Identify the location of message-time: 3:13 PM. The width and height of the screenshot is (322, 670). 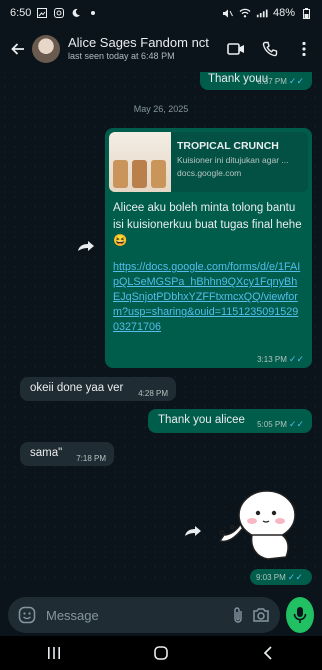
(272, 359).